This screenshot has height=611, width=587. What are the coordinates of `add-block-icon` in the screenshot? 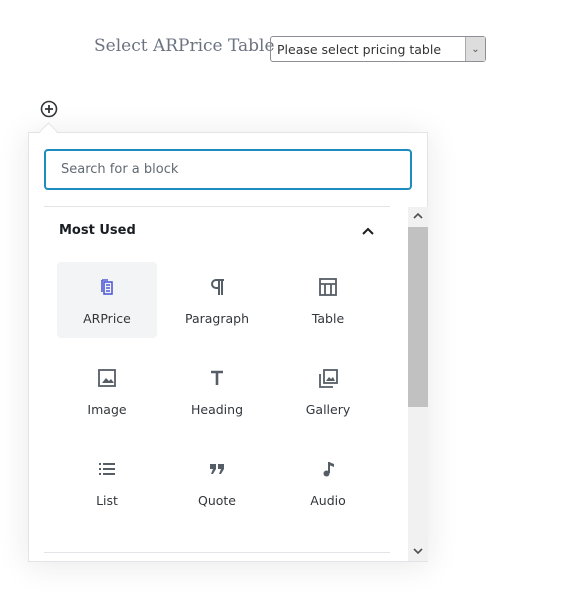 It's located at (49, 109).